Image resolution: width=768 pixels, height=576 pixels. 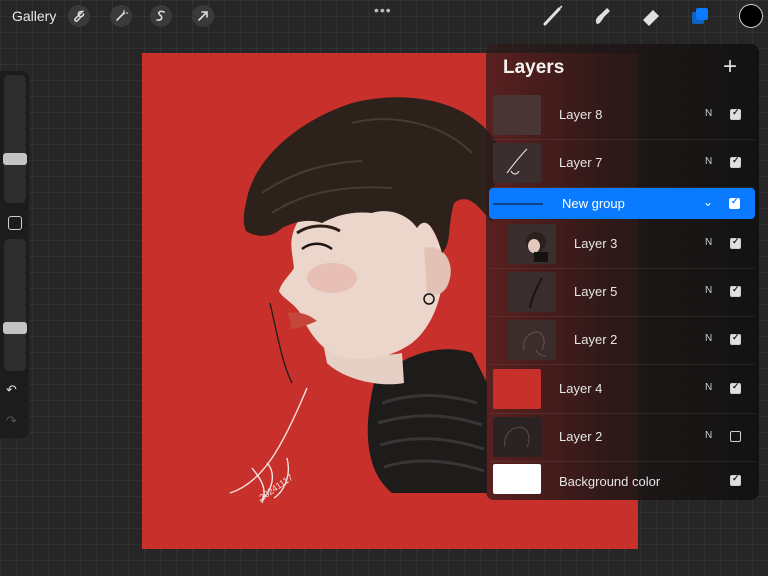 I want to click on redo-button: ↷, so click(x=11, y=421).